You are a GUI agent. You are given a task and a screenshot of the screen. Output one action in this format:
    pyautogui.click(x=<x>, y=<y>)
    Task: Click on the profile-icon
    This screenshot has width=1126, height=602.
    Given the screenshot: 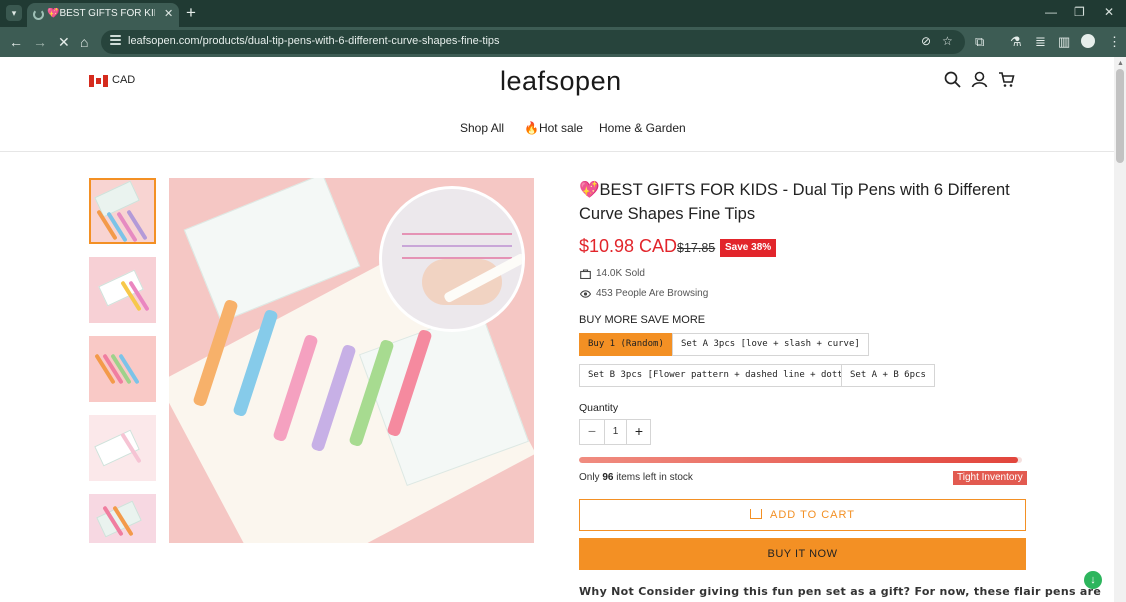 What is the action you would take?
    pyautogui.click(x=1088, y=41)
    